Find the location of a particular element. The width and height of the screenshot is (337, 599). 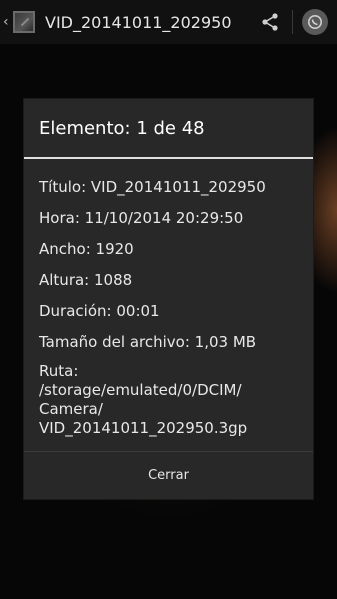

detail-label: Tamaño del archivo: is located at coordinates (114, 342).